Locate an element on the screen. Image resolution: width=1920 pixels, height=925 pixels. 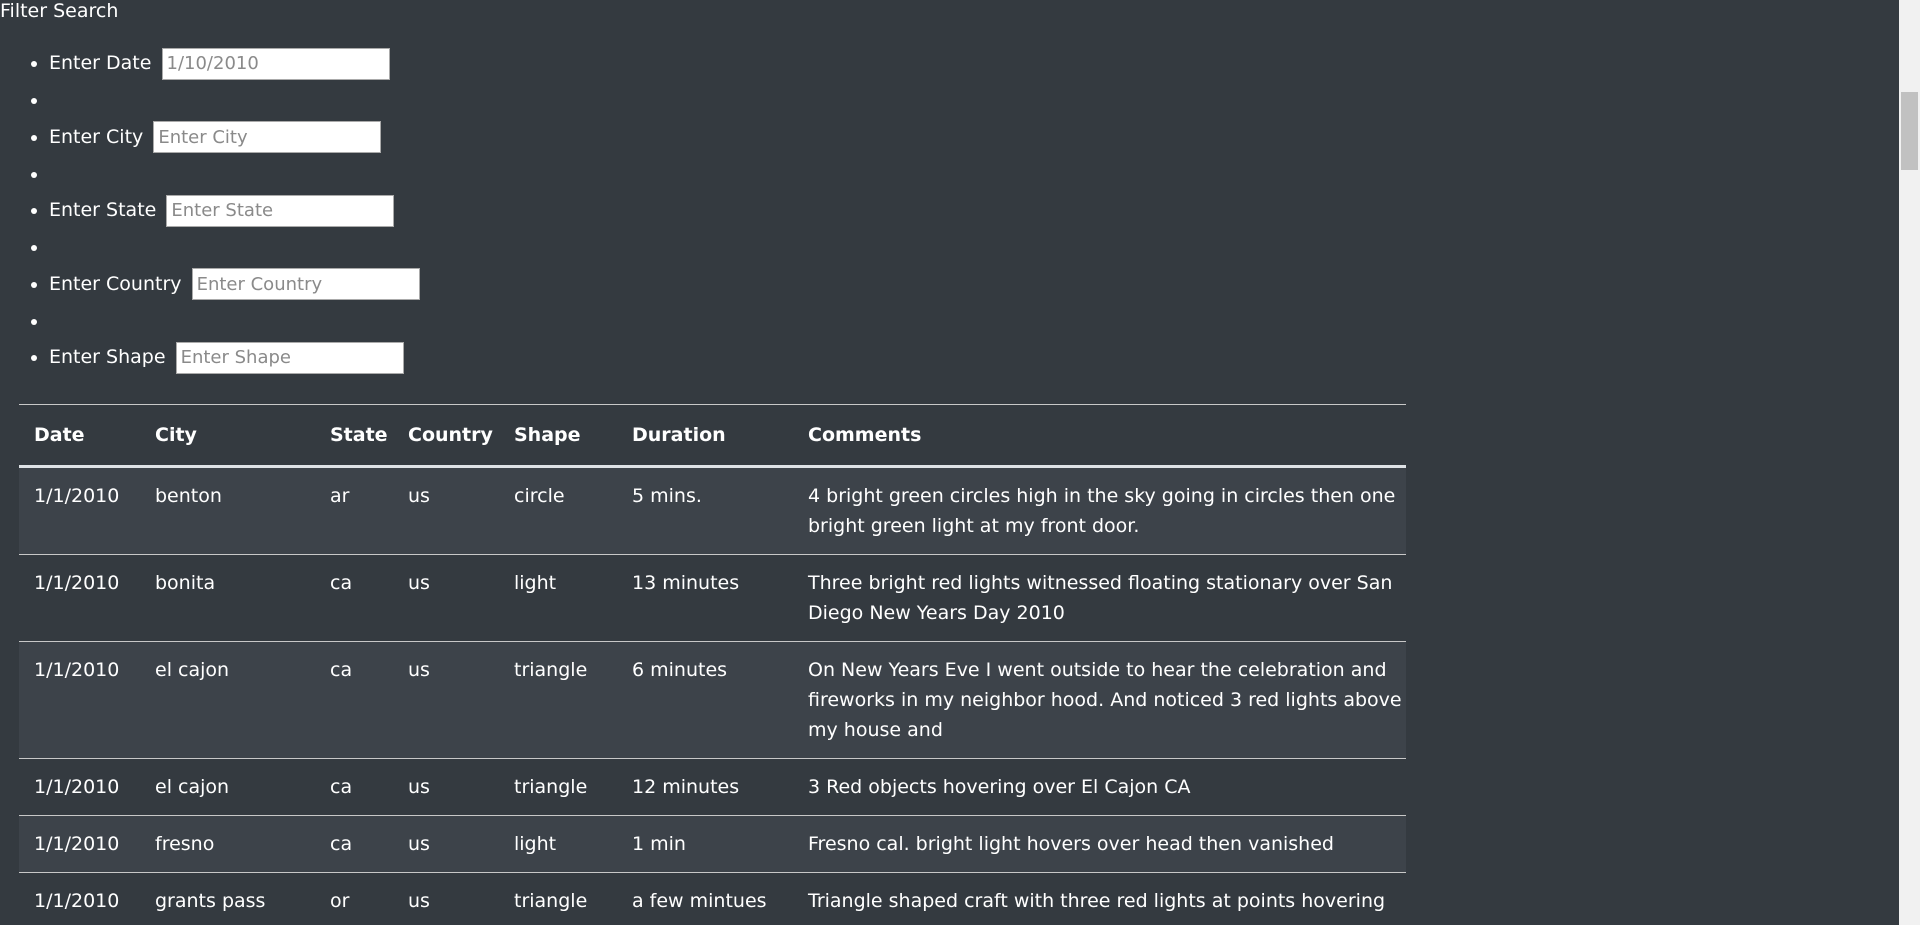
country-input is located at coordinates (305, 284).